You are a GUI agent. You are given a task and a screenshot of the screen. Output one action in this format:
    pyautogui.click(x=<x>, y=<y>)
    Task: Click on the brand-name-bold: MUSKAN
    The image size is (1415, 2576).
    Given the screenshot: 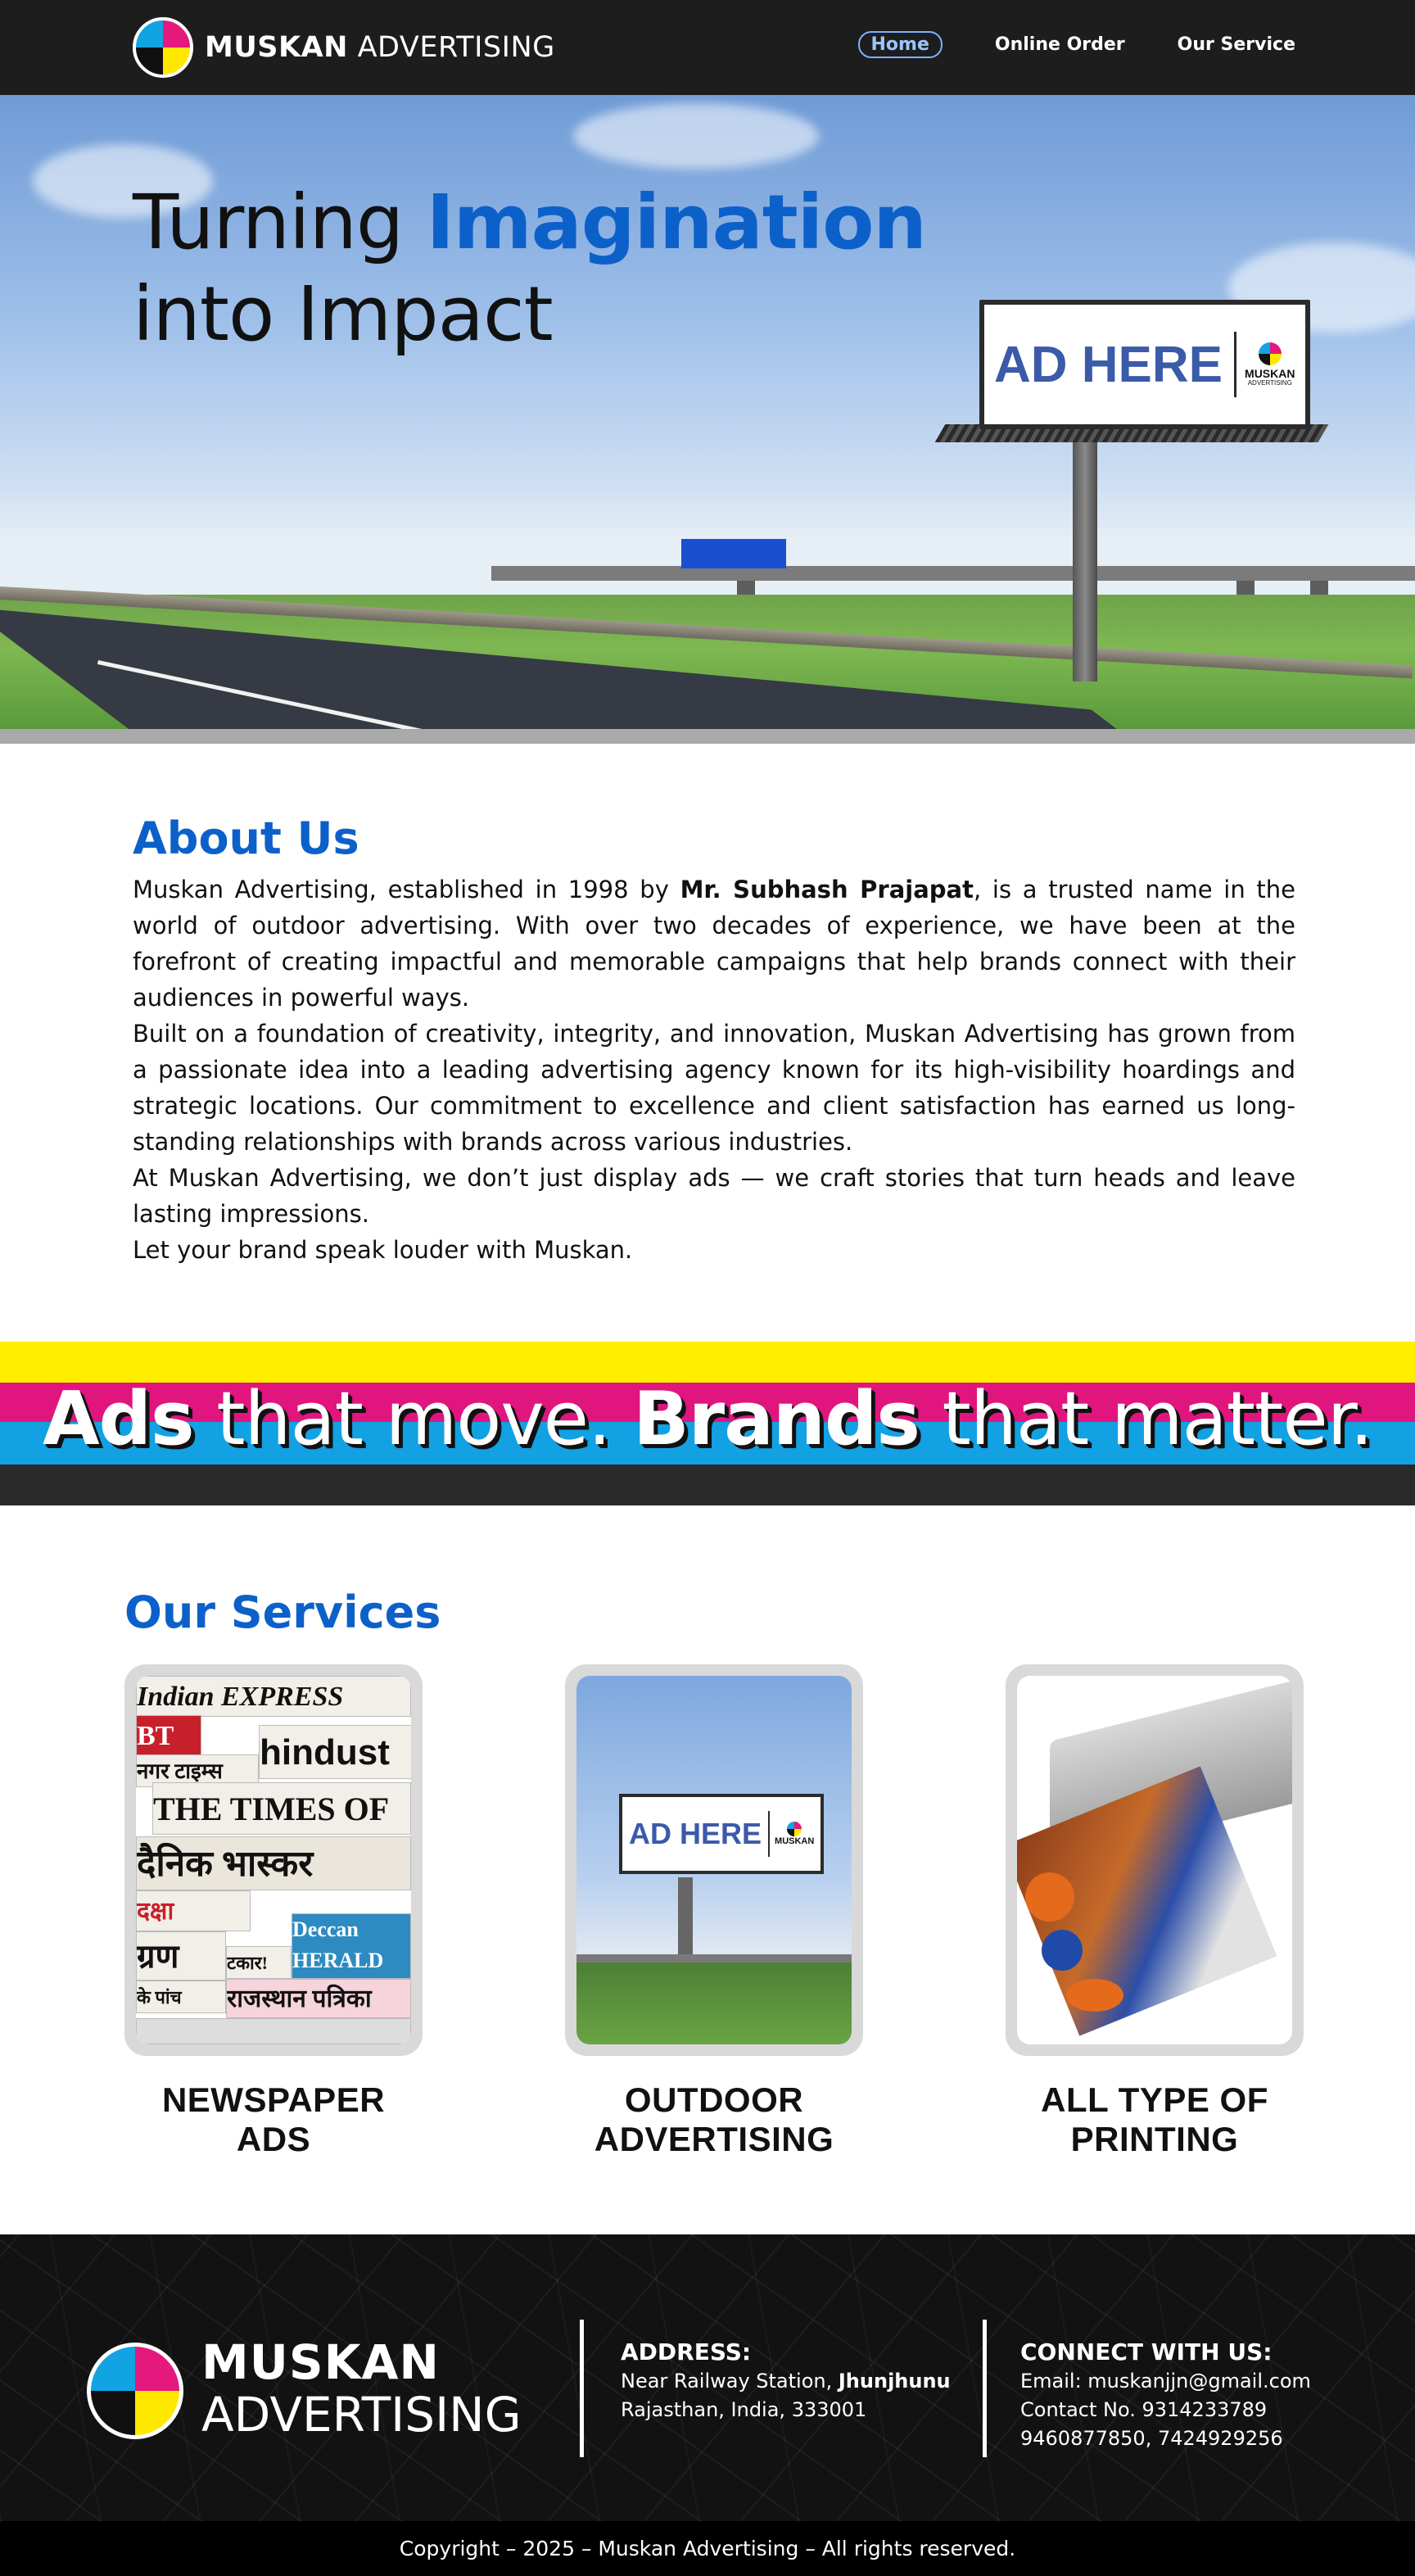 What is the action you would take?
    pyautogui.click(x=276, y=47)
    